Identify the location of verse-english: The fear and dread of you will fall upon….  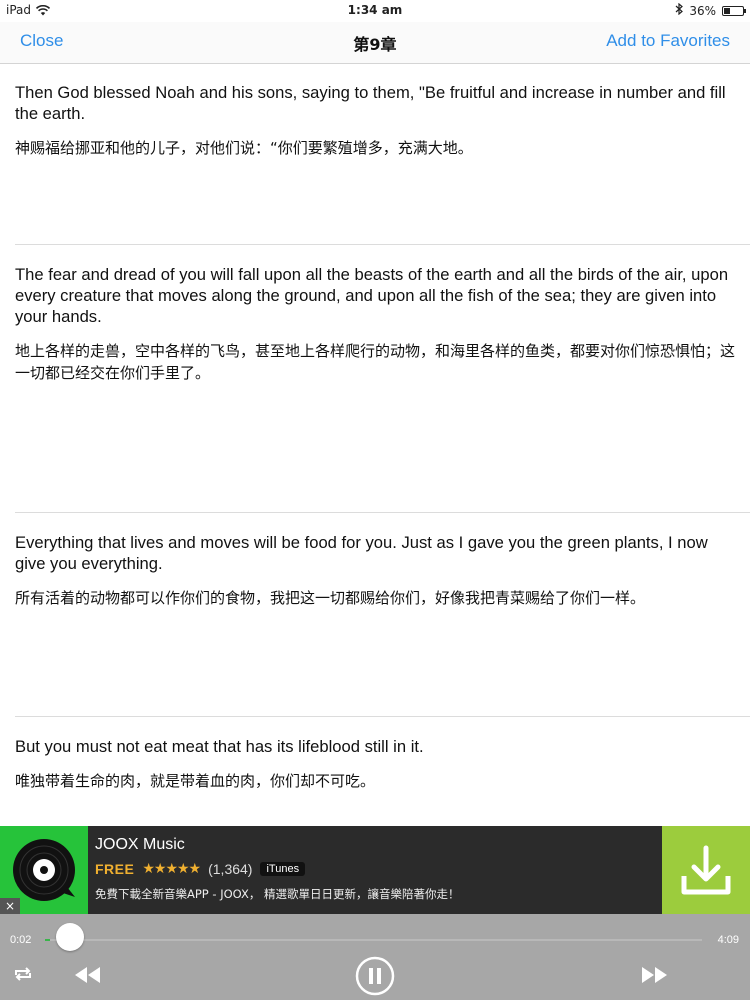
(372, 295).